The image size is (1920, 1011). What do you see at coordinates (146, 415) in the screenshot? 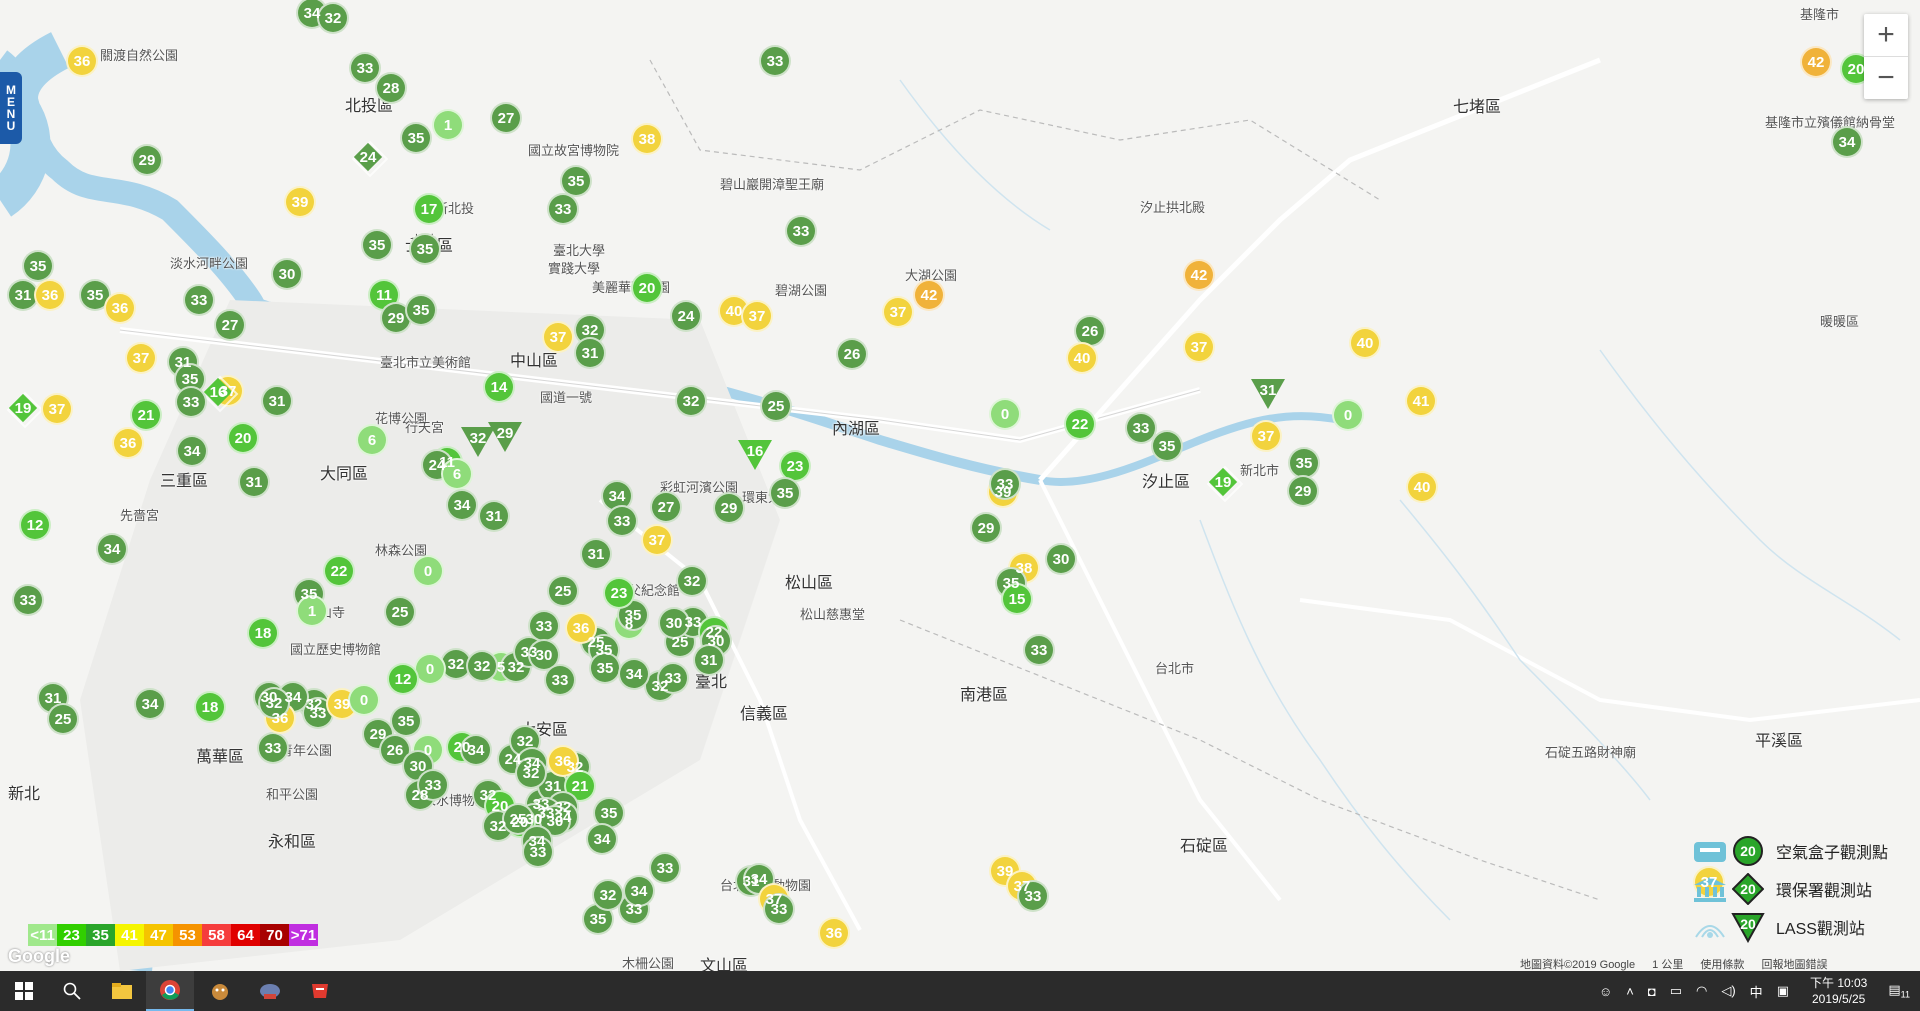
I see `airbox-marker: 21` at bounding box center [146, 415].